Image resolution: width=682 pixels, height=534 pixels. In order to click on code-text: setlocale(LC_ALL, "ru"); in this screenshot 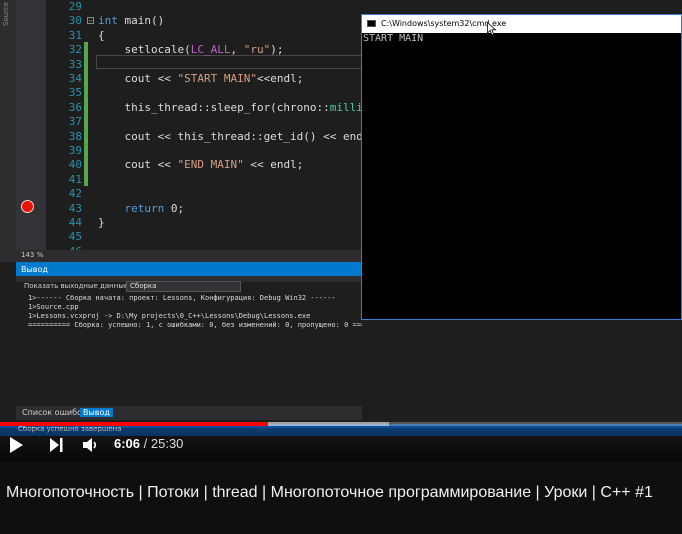, I will do `click(190, 49)`.